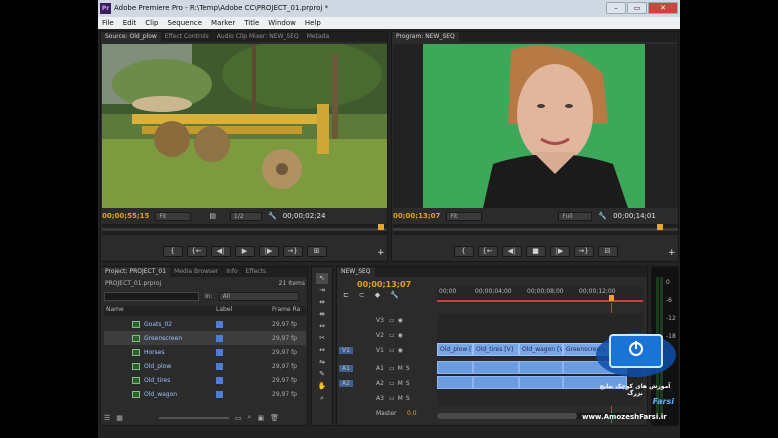 The image size is (778, 438). What do you see at coordinates (322, 350) in the screenshot?
I see `slip-tool-icon: ↔` at bounding box center [322, 350].